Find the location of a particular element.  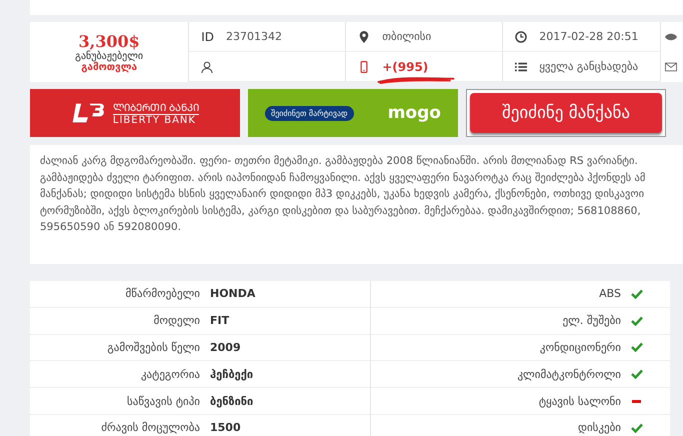

spec-value: HONDA is located at coordinates (233, 293).